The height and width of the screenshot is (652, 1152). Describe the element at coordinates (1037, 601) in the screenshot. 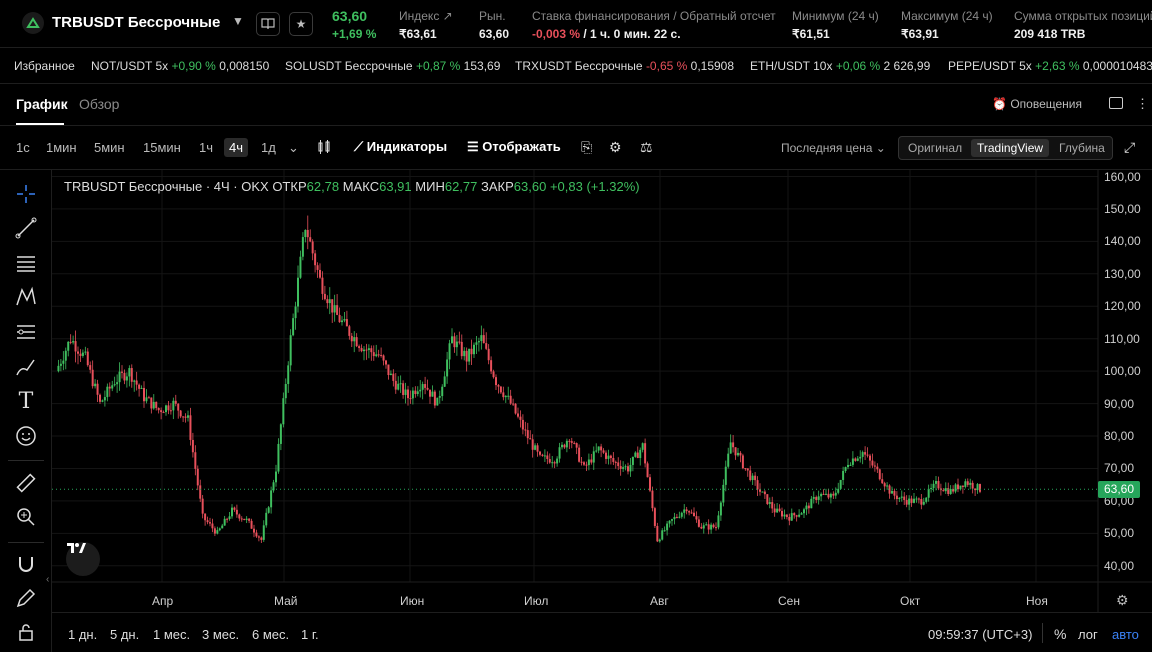

I see `x-tick-label: Ноя` at that location.